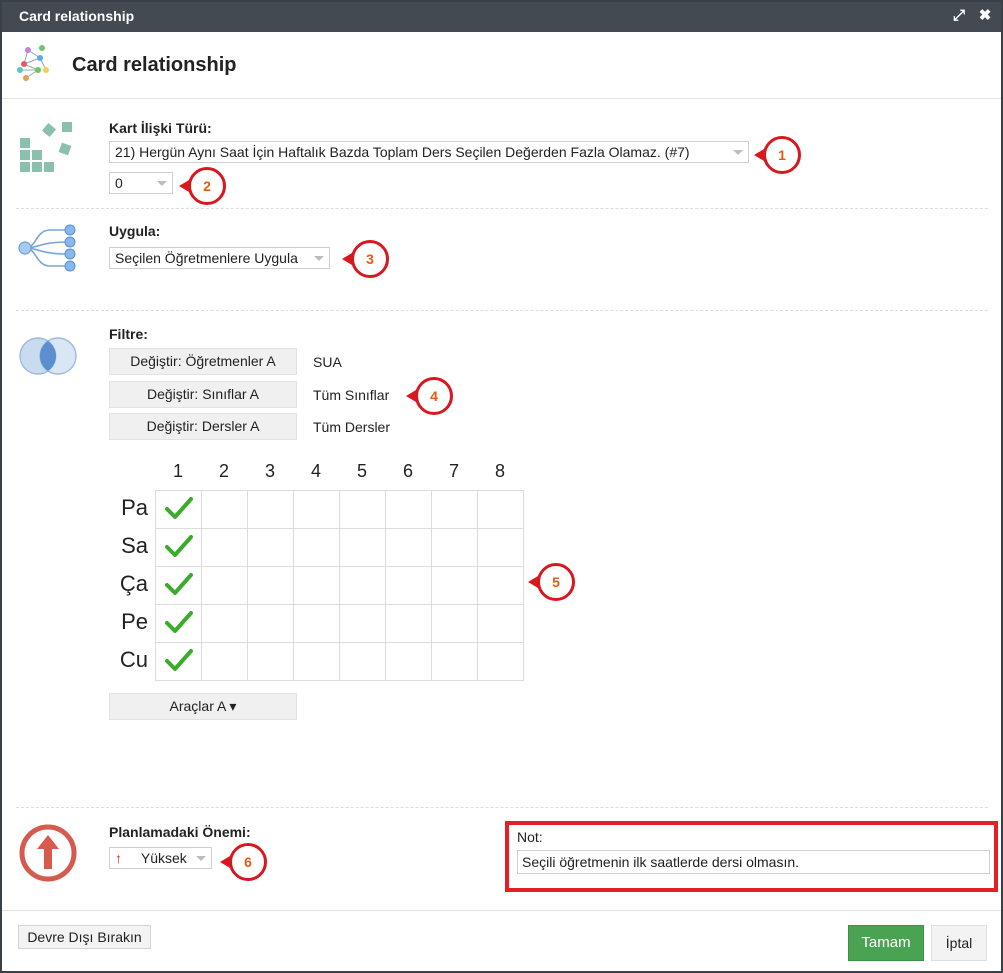 This screenshot has height=973, width=1003. I want to click on grid-column-header: 3, so click(269, 471).